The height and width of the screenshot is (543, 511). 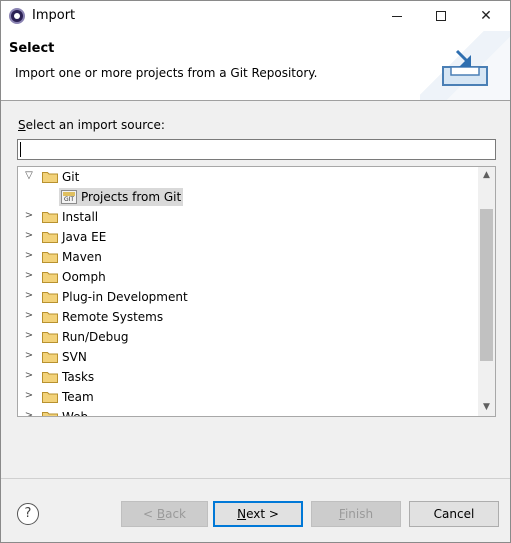 I want to click on import-wizard-icon, so click(x=465, y=67).